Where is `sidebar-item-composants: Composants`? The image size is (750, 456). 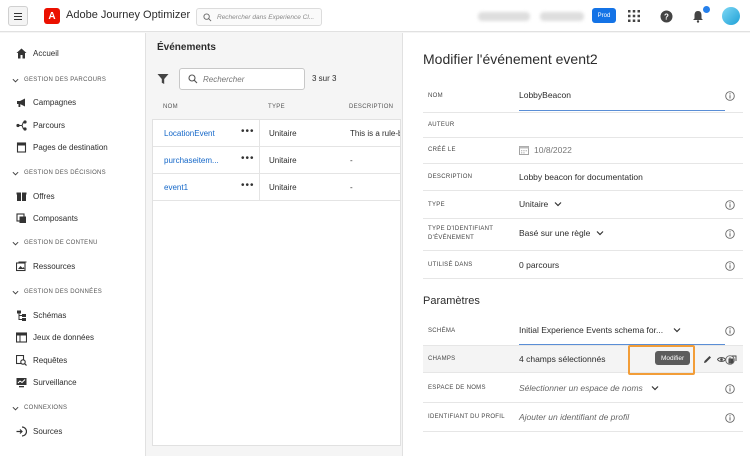 sidebar-item-composants: Composants is located at coordinates (47, 218).